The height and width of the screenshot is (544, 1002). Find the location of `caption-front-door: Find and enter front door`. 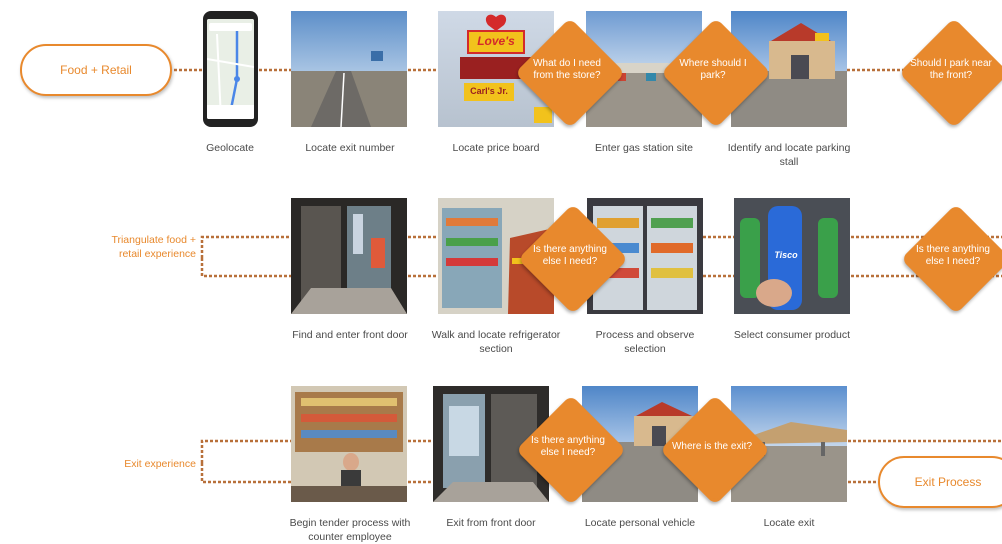

caption-front-door: Find and enter front door is located at coordinates (350, 335).